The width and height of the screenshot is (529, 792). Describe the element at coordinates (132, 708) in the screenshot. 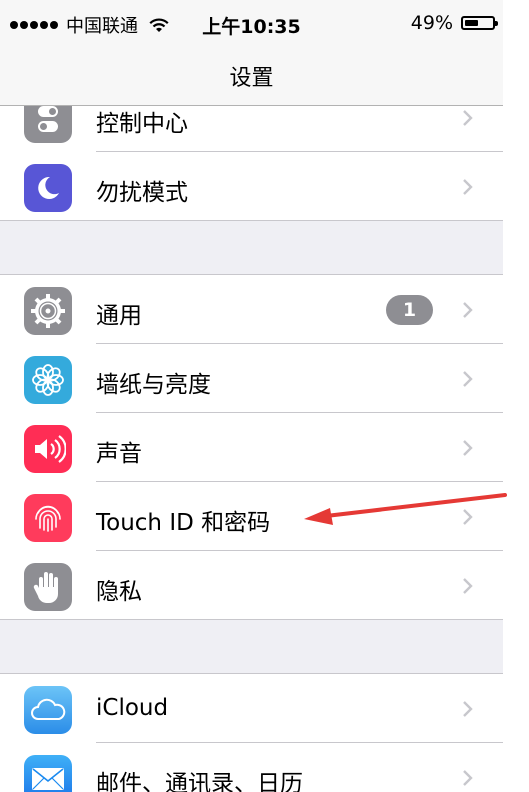

I see `settings-row-label: iCloud` at that location.